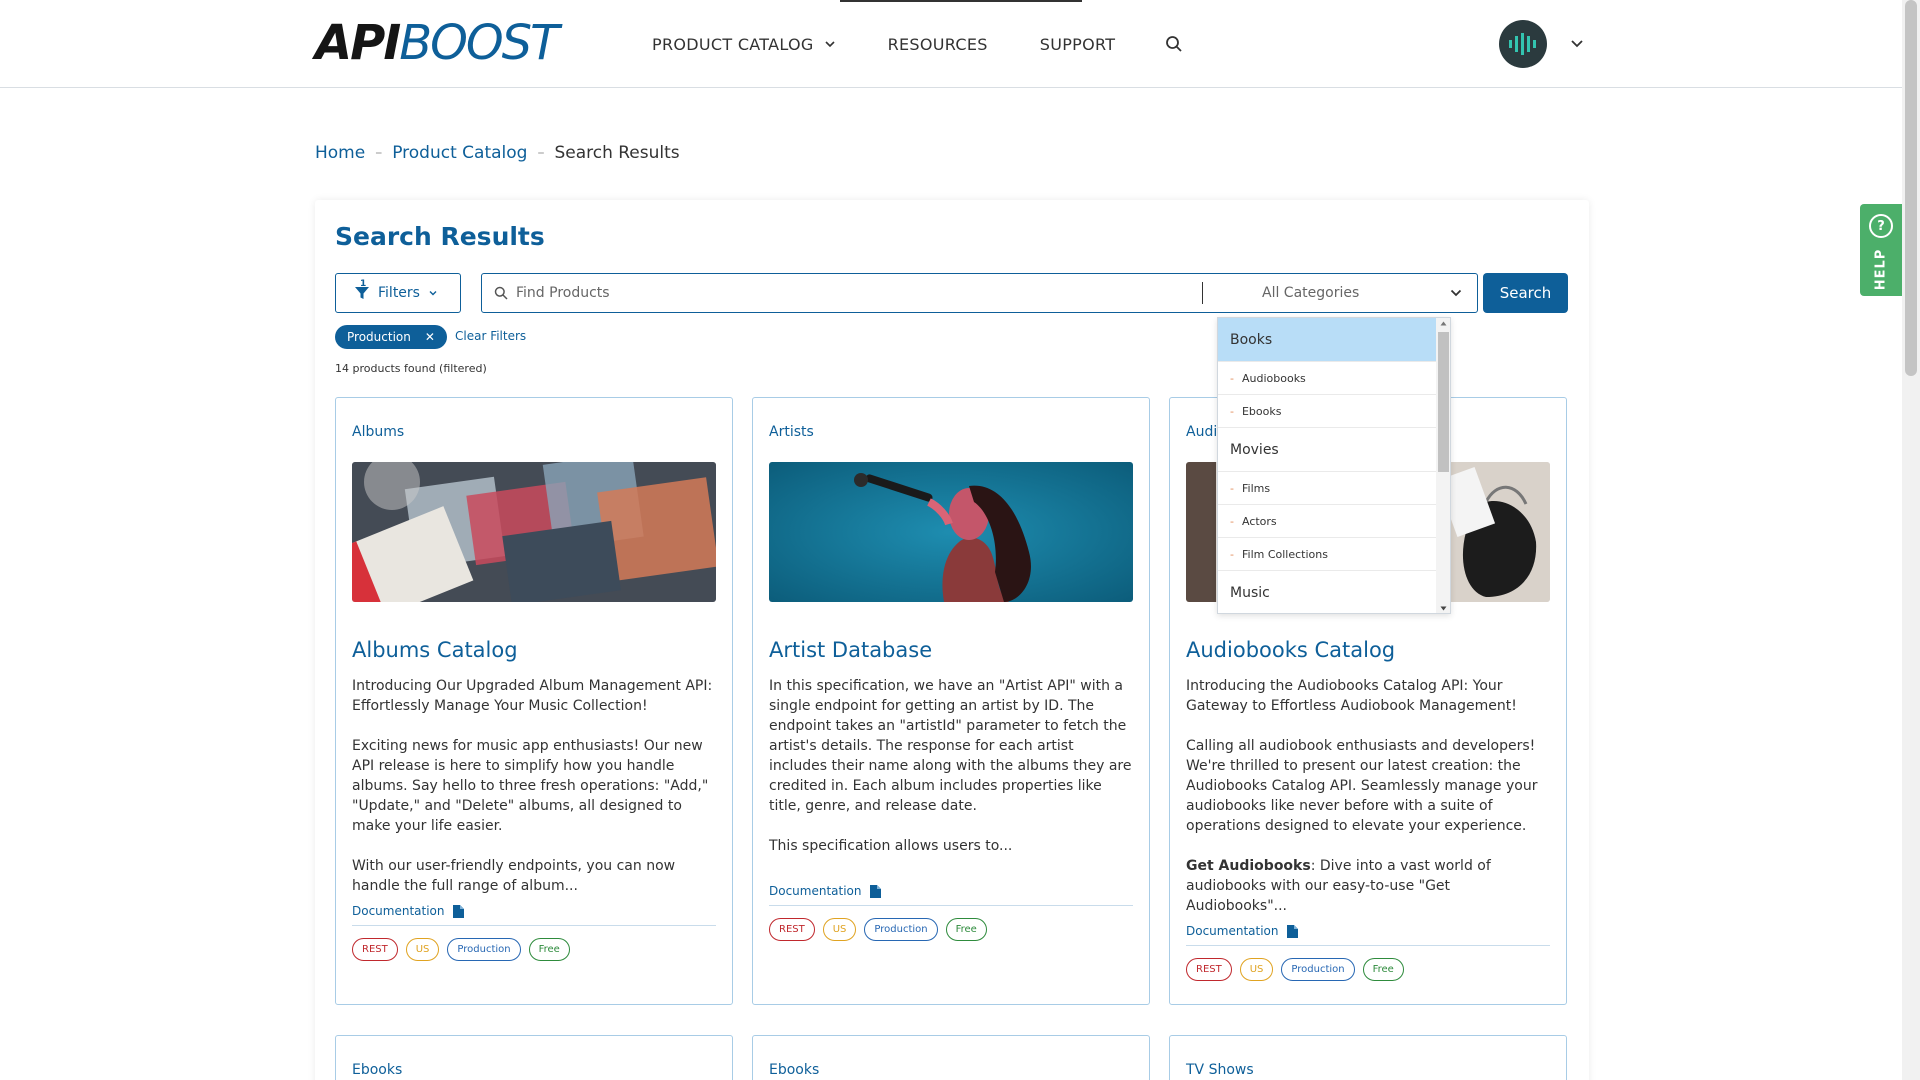 The height and width of the screenshot is (1080, 1920). Describe the element at coordinates (1911, 540) in the screenshot. I see `page-scrollbar` at that location.